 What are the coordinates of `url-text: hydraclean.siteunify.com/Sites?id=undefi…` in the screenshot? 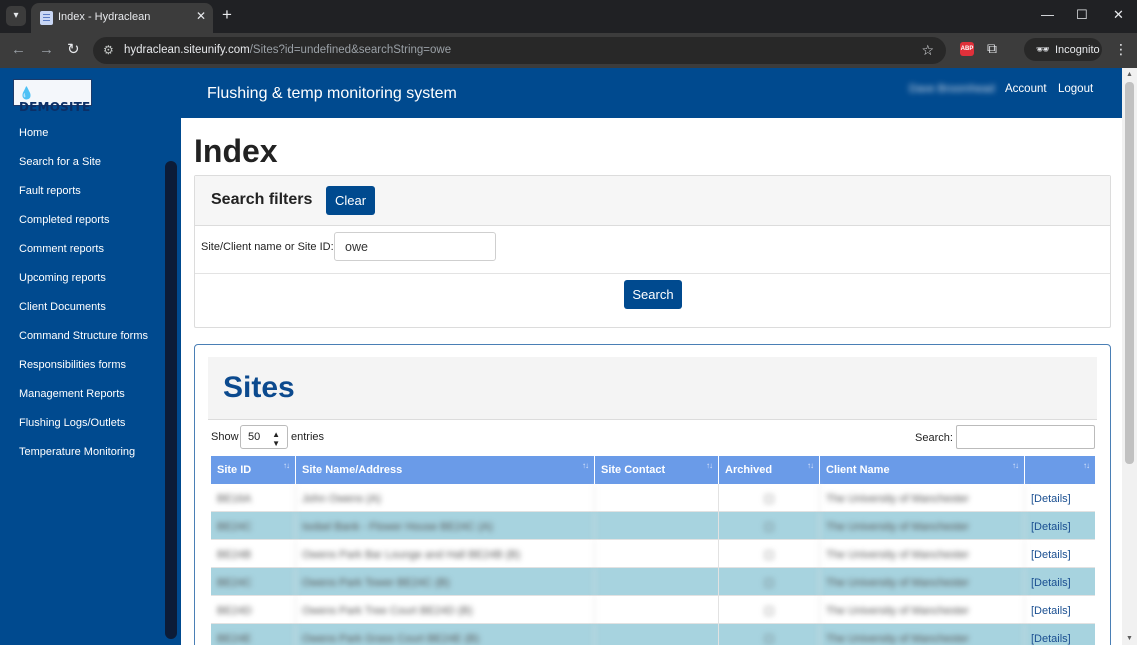 It's located at (287, 50).